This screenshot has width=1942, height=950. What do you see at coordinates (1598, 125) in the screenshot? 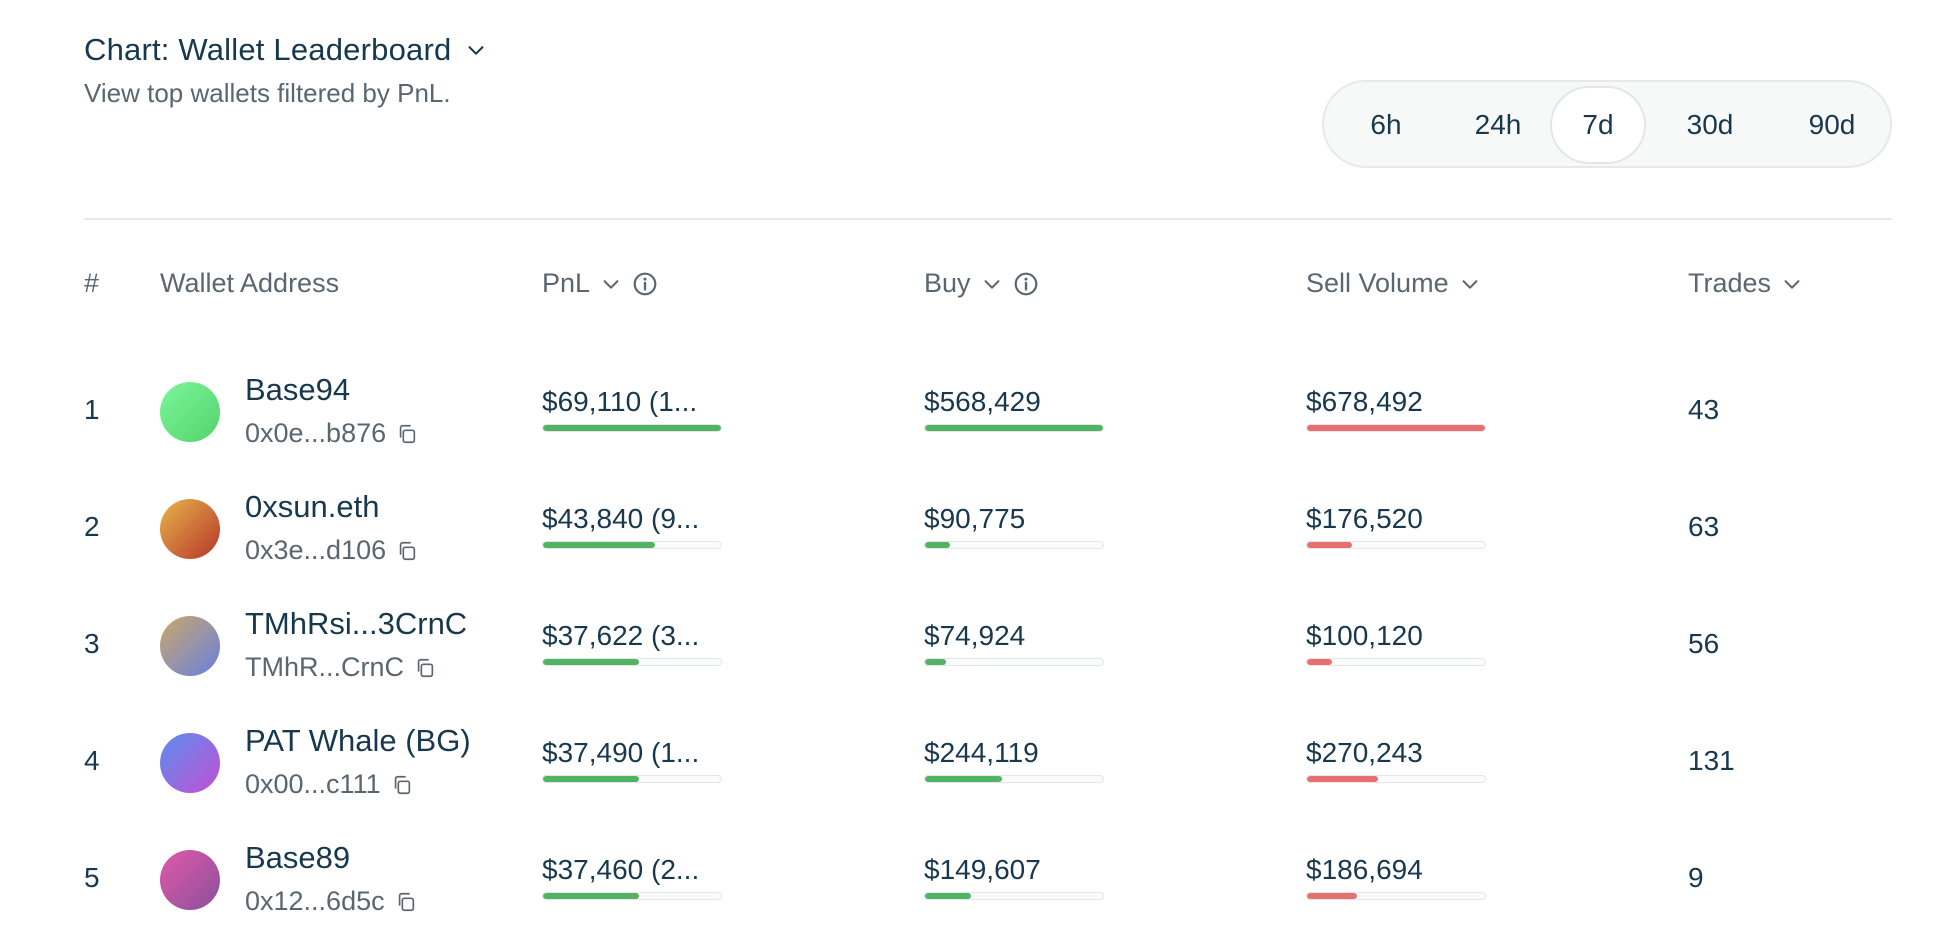
I see `range-7d-button: 7d` at bounding box center [1598, 125].